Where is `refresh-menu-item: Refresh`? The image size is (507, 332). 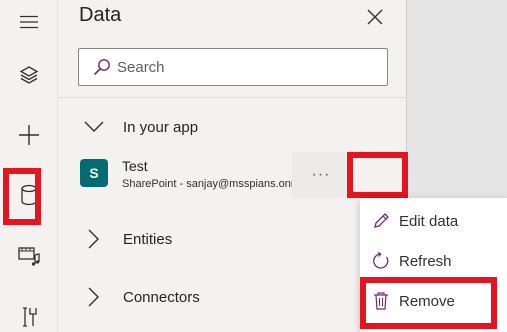
refresh-menu-item: Refresh is located at coordinates (433, 261).